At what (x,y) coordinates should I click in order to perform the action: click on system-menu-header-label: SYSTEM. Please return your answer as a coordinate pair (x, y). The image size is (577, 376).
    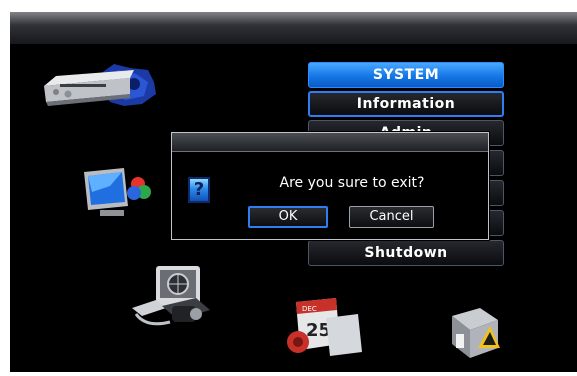
    Looking at the image, I should click on (406, 75).